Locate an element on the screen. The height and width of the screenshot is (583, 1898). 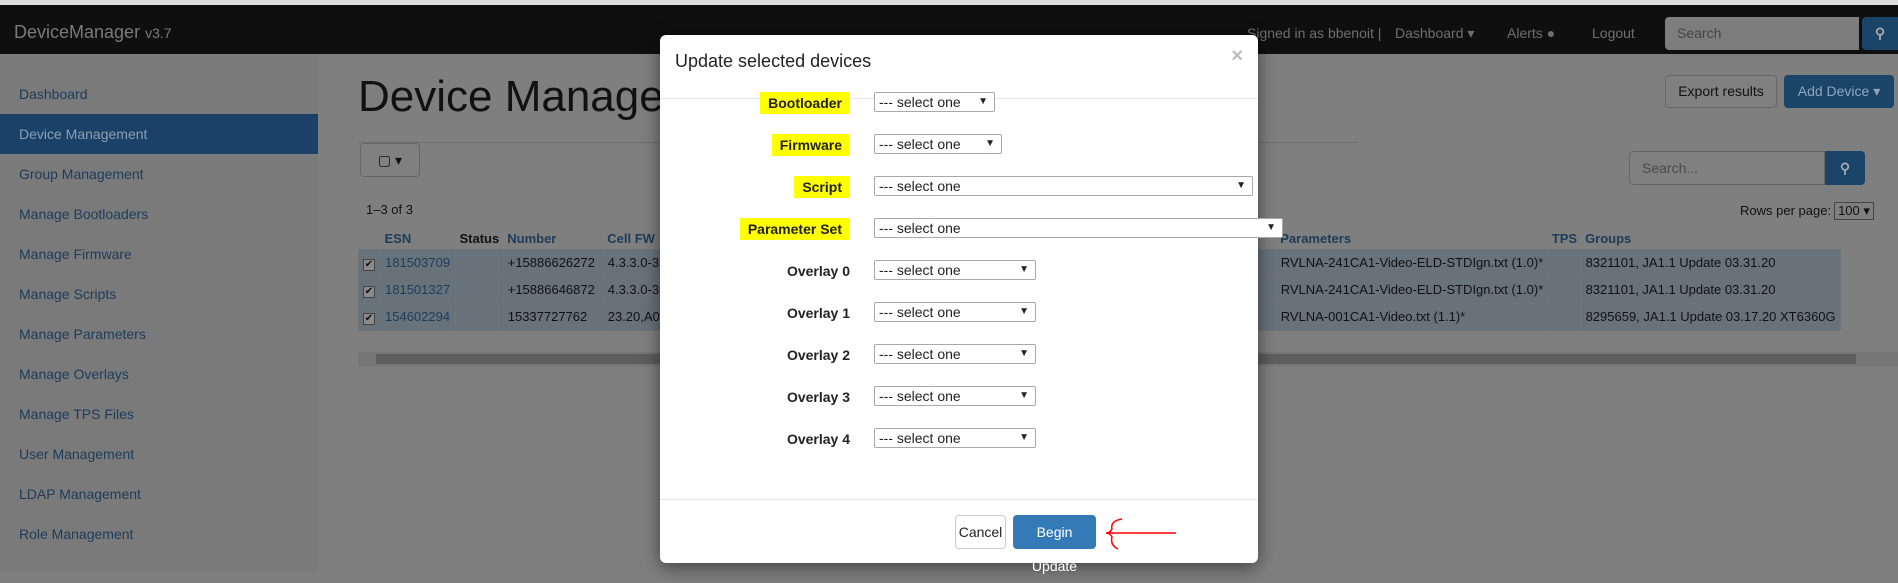
sidebar-item-manage-parameters: Manage Parameters is located at coordinates (159, 334).